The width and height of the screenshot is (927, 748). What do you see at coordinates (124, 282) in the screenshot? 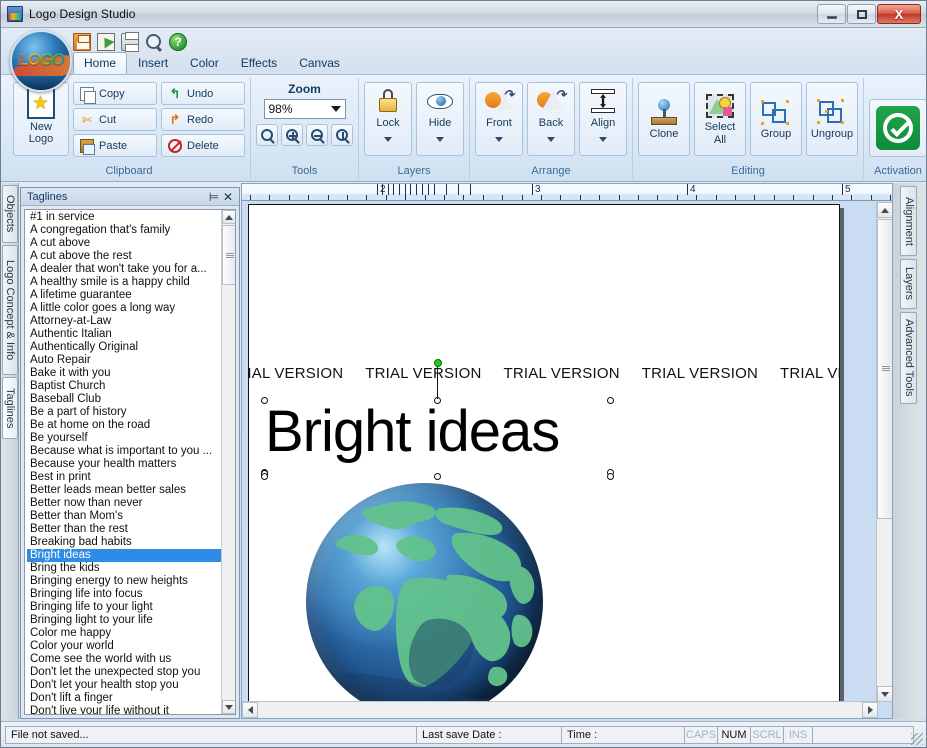
I see `list-item: A healthy smile is a happy child` at bounding box center [124, 282].